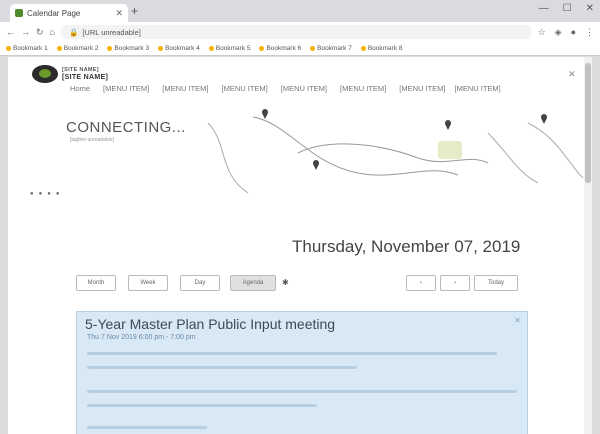 This screenshot has height=434, width=600. I want to click on browser-tab: Calendar Page ✕, so click(69, 13).